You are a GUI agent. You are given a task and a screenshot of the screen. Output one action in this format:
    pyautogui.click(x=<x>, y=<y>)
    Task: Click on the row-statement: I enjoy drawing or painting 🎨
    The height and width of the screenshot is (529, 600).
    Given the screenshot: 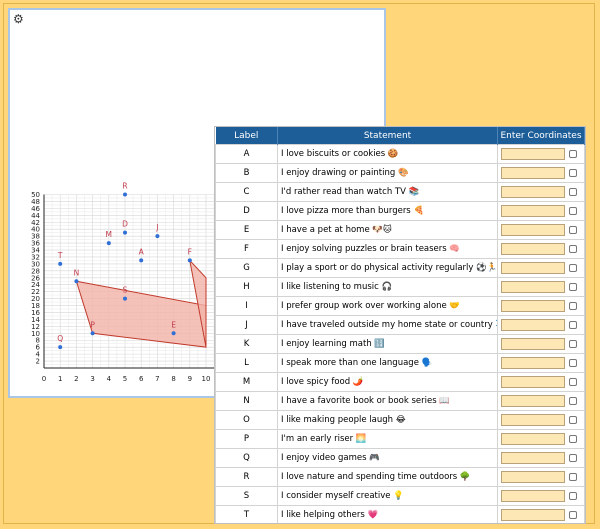 What is the action you would take?
    pyautogui.click(x=387, y=173)
    